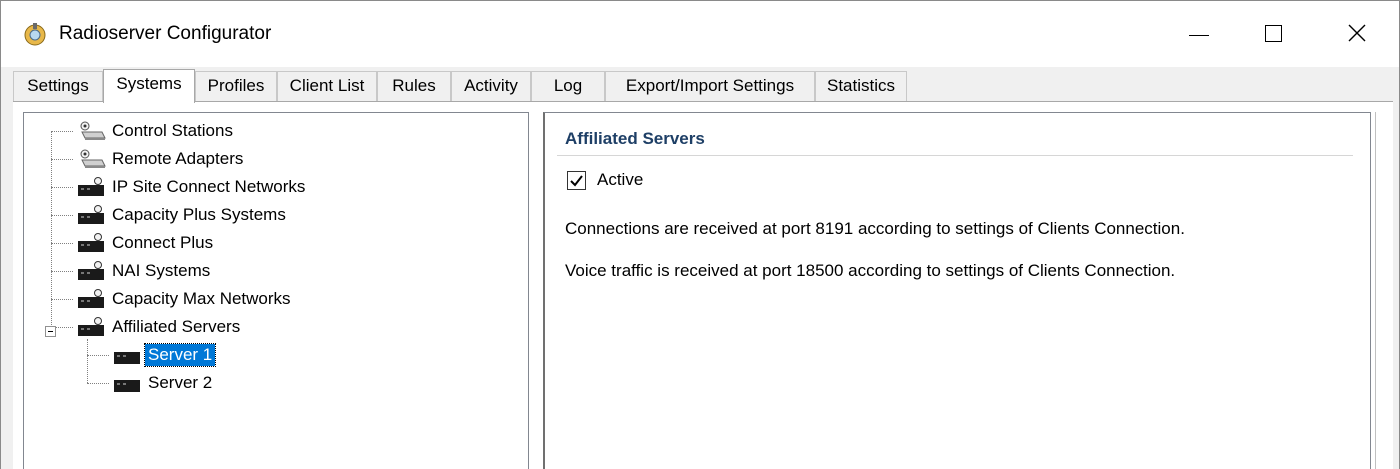  I want to click on section-divider, so click(955, 155).